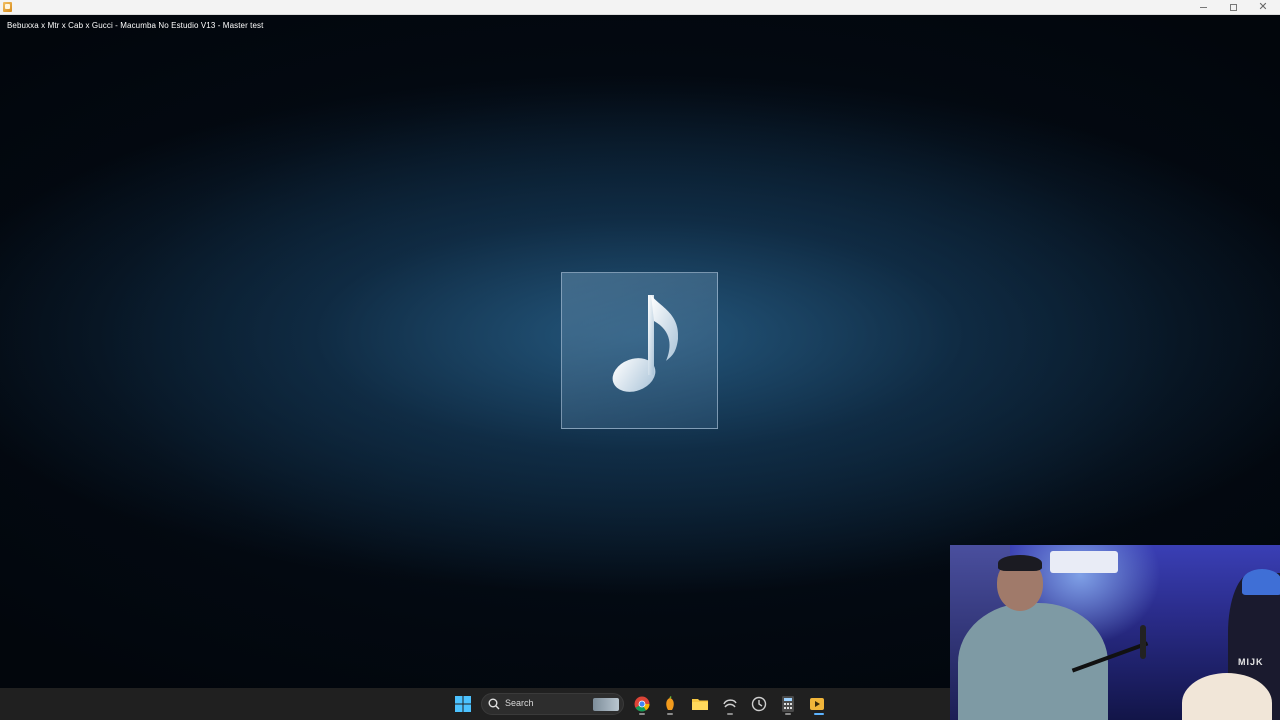 The height and width of the screenshot is (720, 1280). I want to click on clock-icon, so click(759, 704).